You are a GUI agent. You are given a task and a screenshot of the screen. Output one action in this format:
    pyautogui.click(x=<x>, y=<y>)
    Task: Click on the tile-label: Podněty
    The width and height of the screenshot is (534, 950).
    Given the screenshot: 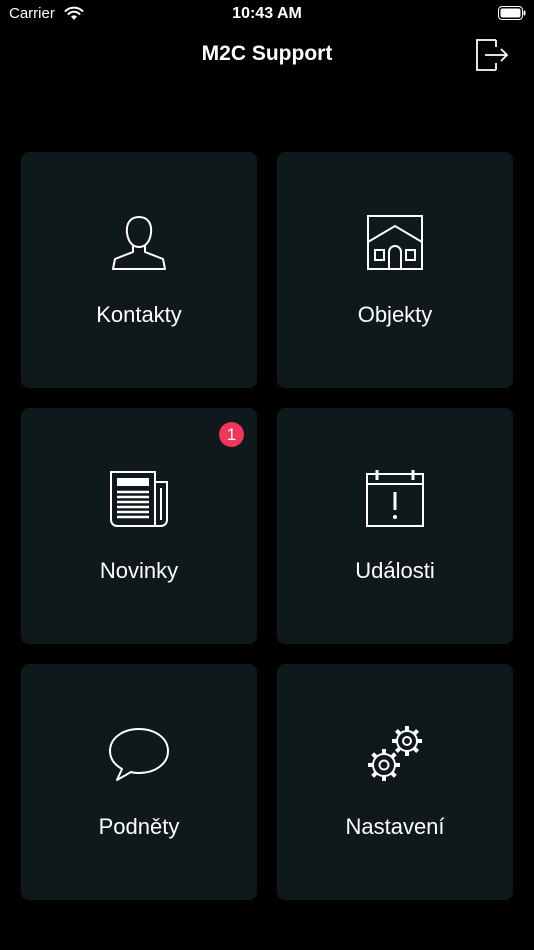 What is the action you would take?
    pyautogui.click(x=139, y=826)
    